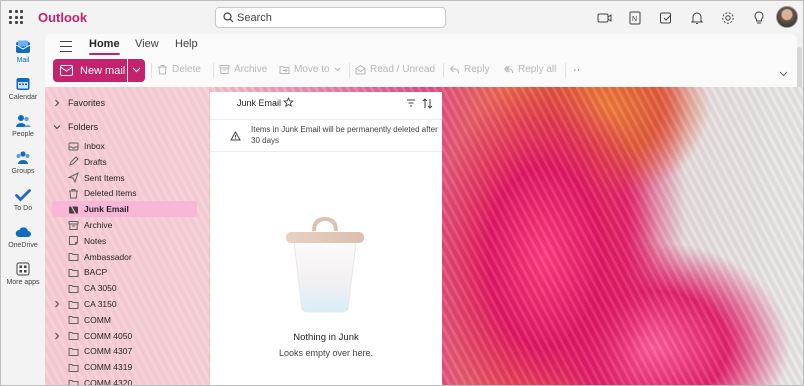  I want to click on sidebar-item-label: Notes, so click(95, 240).